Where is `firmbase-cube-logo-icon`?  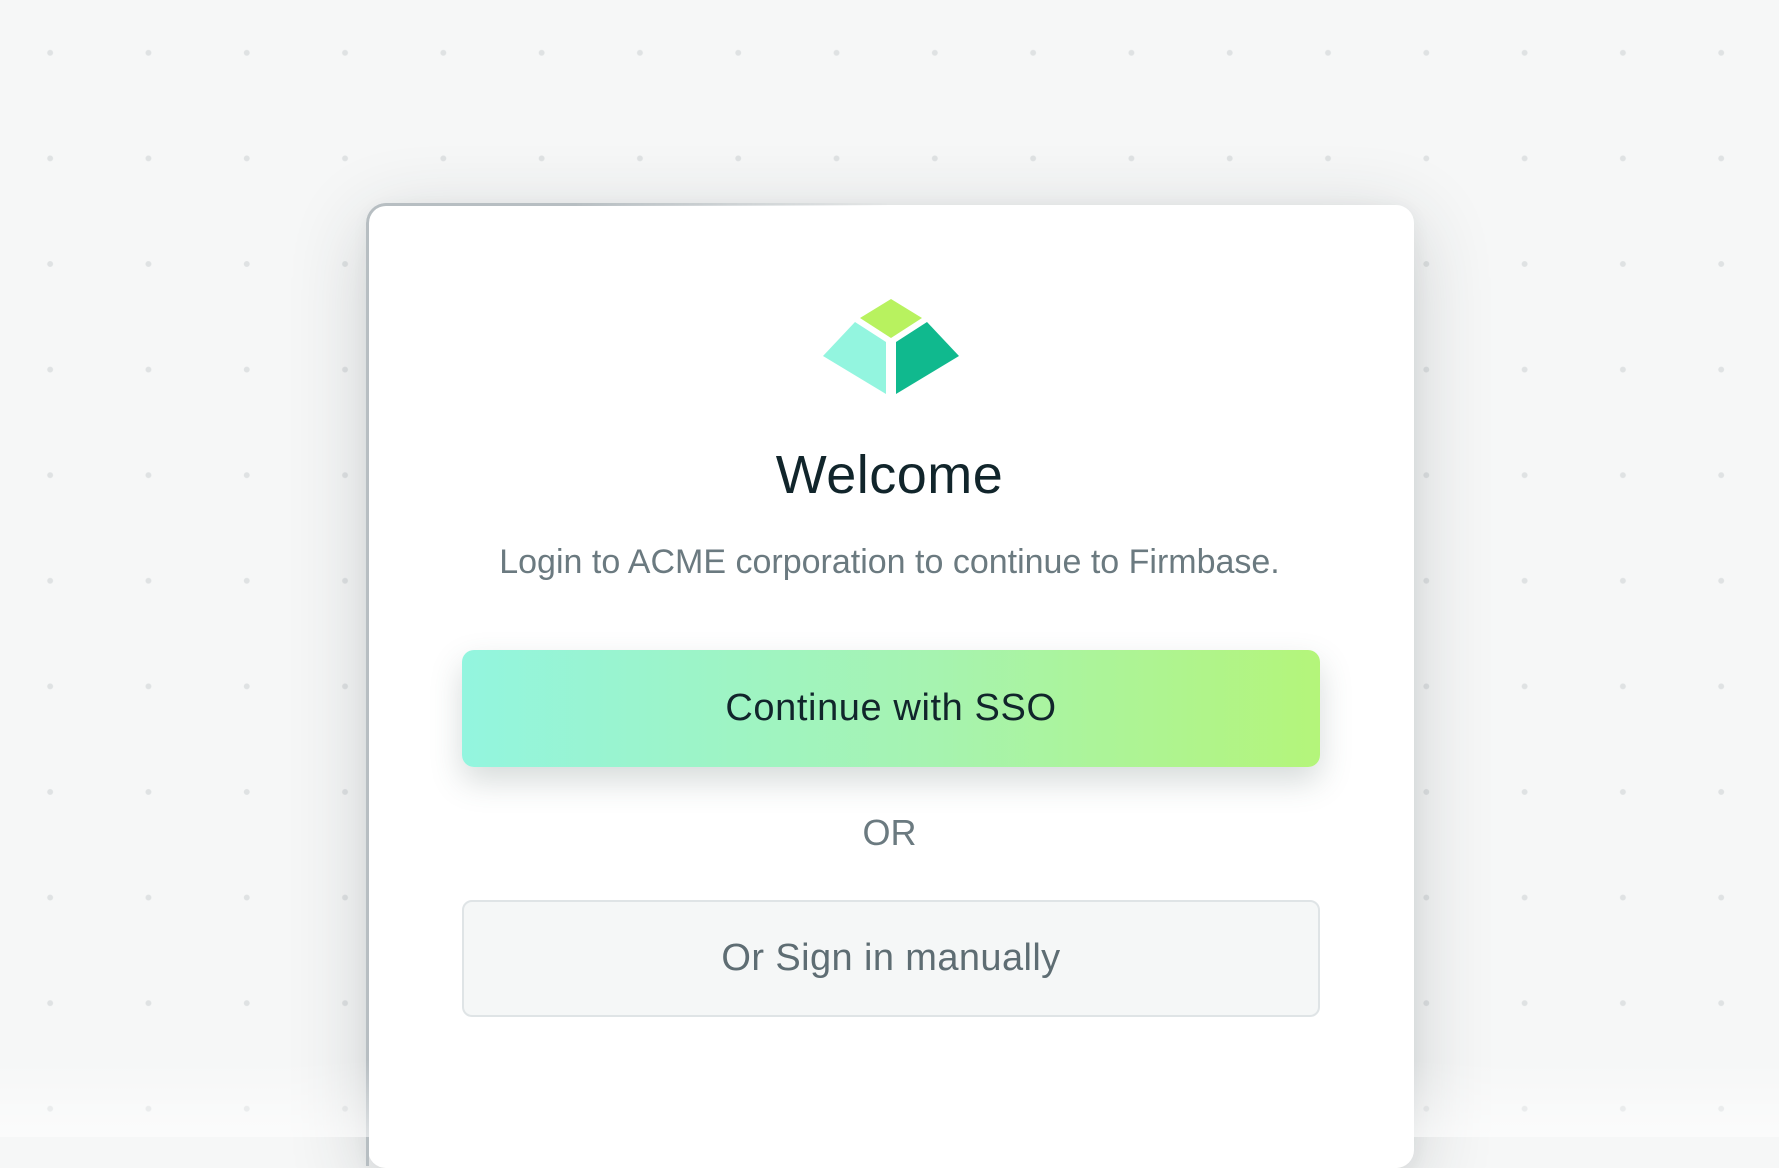
firmbase-cube-logo-icon is located at coordinates (891, 347).